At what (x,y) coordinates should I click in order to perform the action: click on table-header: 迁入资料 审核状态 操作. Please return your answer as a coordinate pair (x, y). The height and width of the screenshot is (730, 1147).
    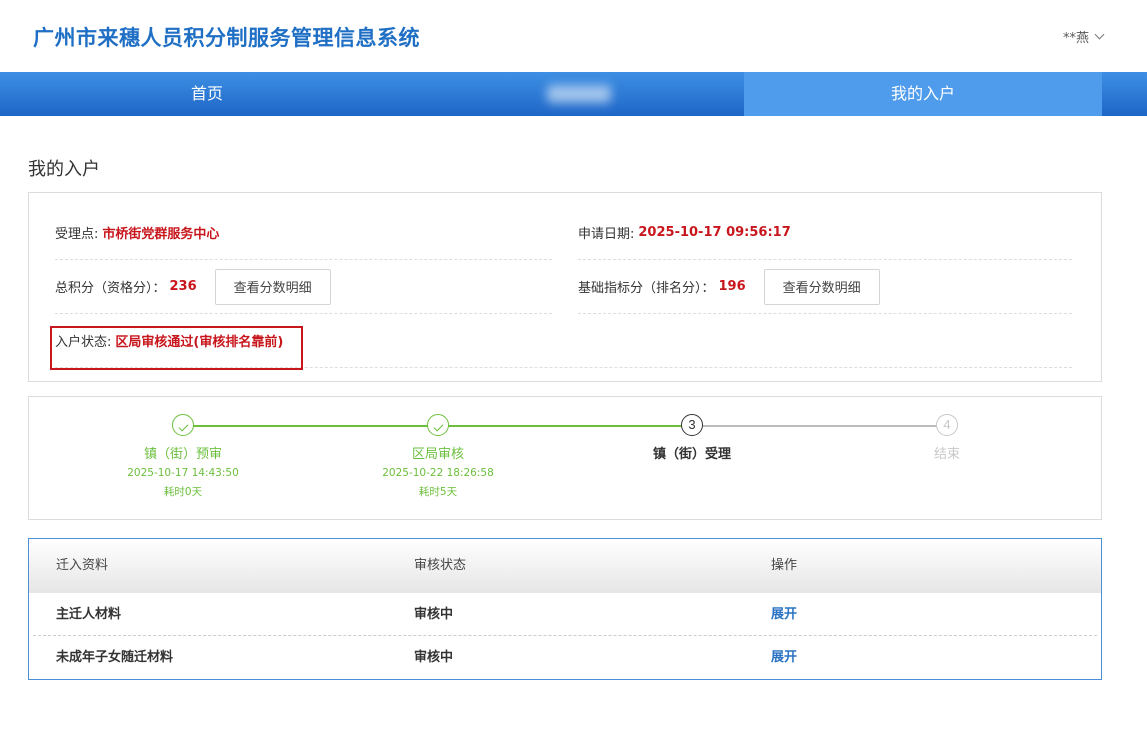
    Looking at the image, I should click on (565, 566).